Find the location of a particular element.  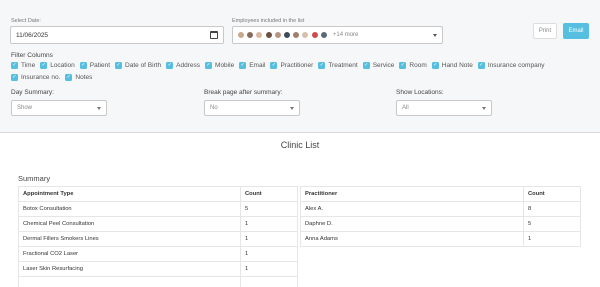

filter-column-checkbox: ✓ Location is located at coordinates (57, 65).